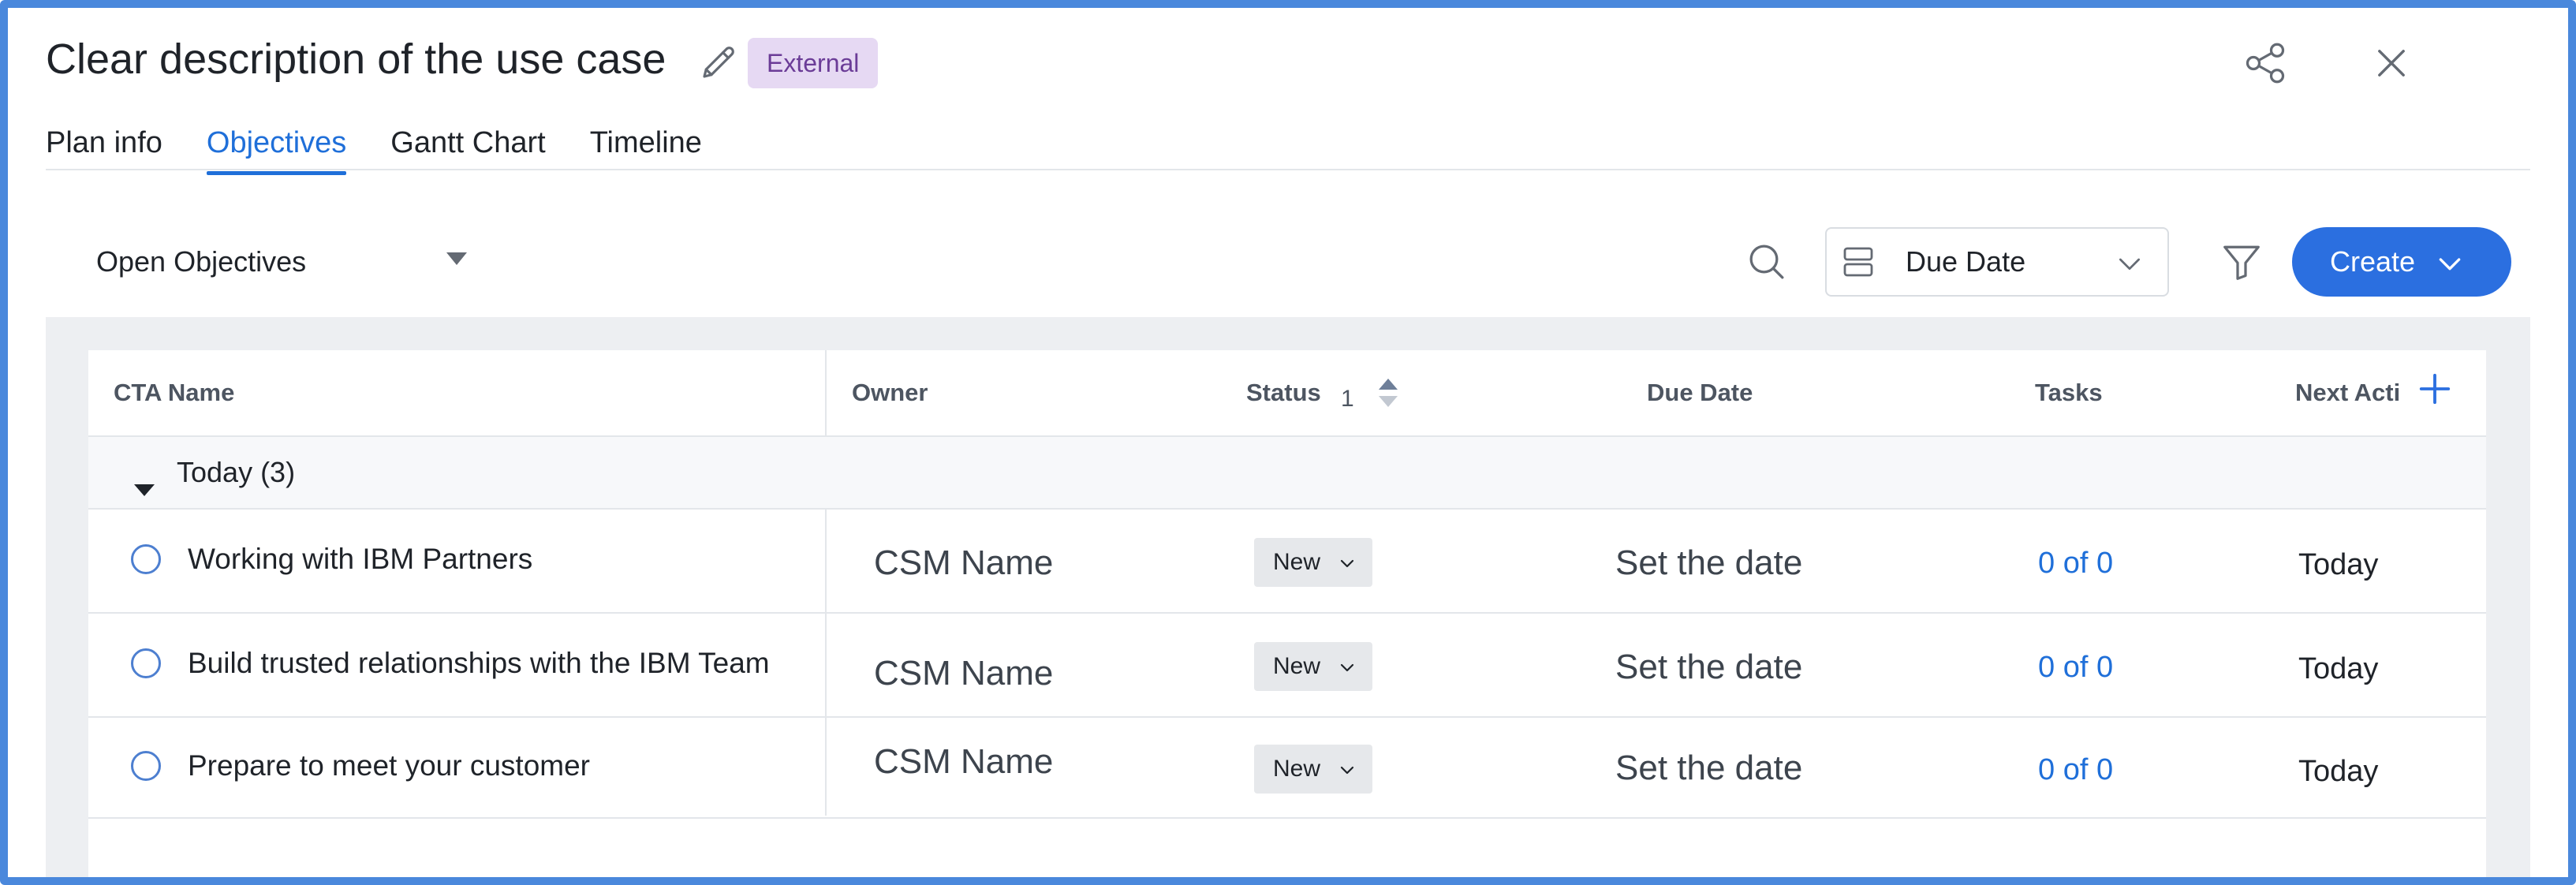 The width and height of the screenshot is (2576, 885). What do you see at coordinates (276, 147) in the screenshot?
I see `tab-objectives: Objectives` at bounding box center [276, 147].